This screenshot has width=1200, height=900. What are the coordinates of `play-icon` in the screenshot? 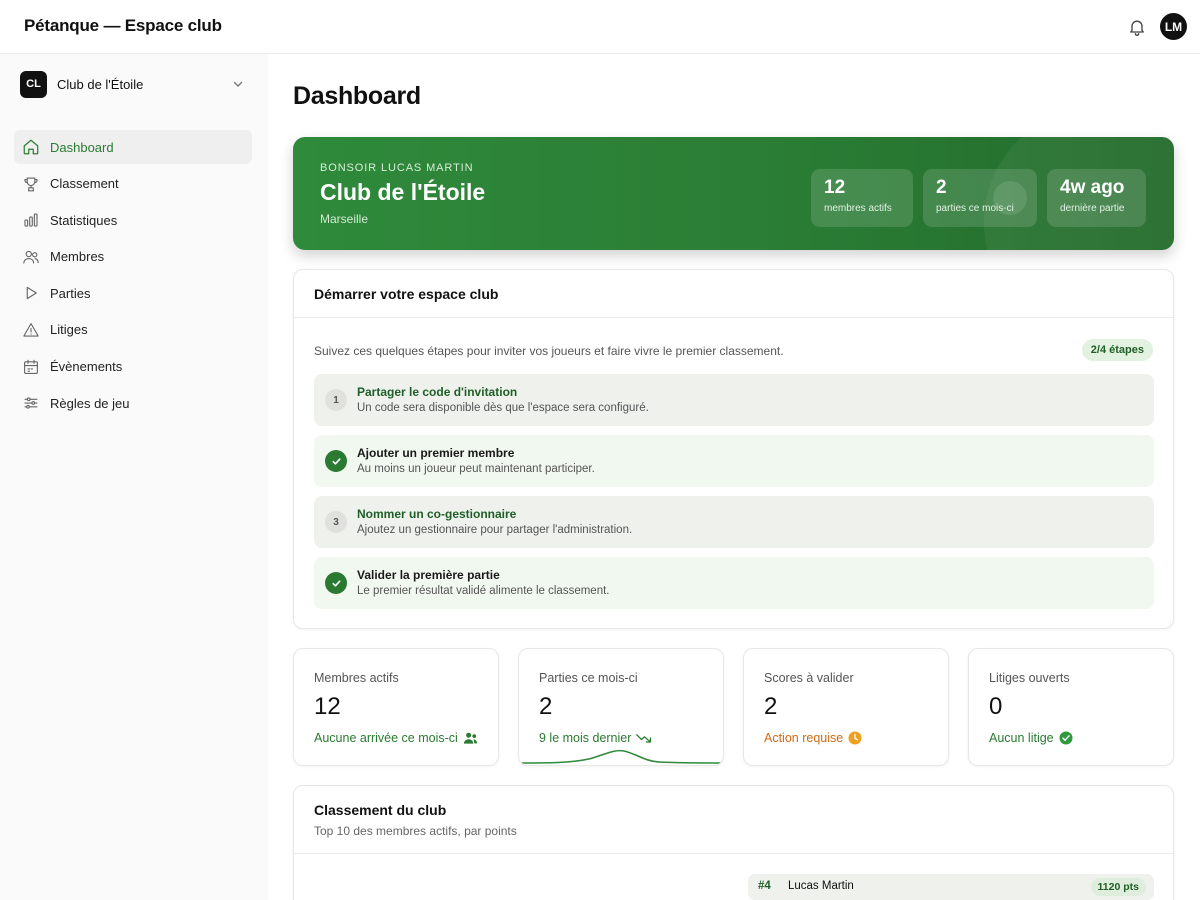 It's located at (31, 293).